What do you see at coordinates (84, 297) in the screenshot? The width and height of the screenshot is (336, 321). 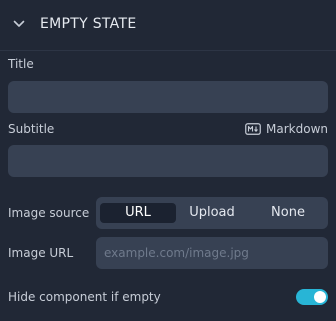 I see `hide-if-empty-label: Hide component if empty` at bounding box center [84, 297].